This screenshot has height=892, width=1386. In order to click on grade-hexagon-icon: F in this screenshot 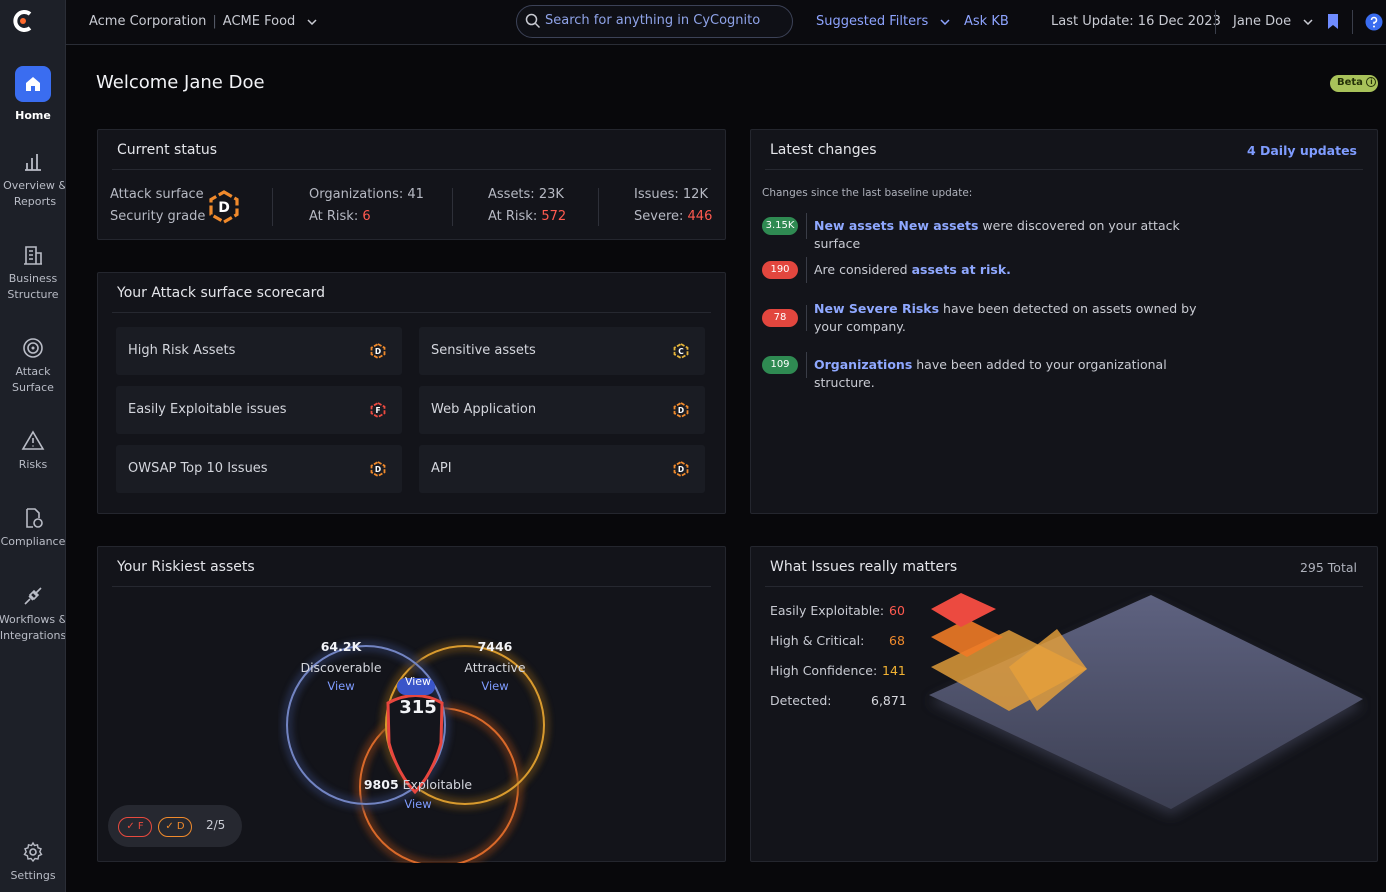, I will do `click(378, 410)`.